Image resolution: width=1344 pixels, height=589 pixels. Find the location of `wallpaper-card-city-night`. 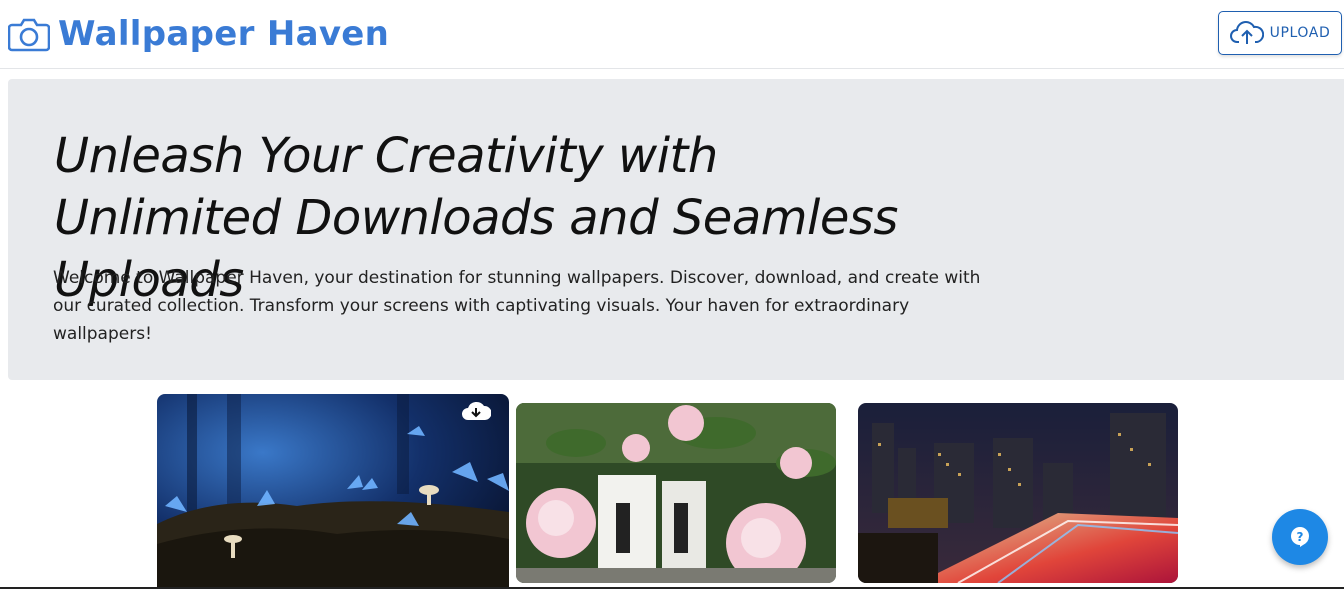

wallpaper-card-city-night is located at coordinates (1018, 493).